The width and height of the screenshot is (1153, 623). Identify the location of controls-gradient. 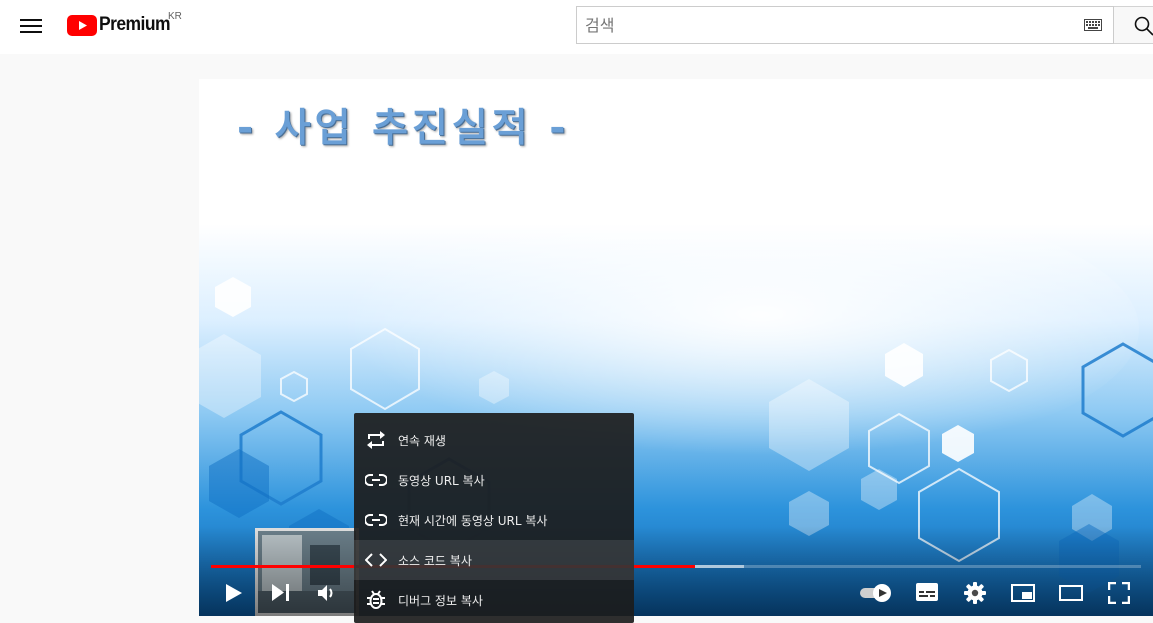
(676, 571).